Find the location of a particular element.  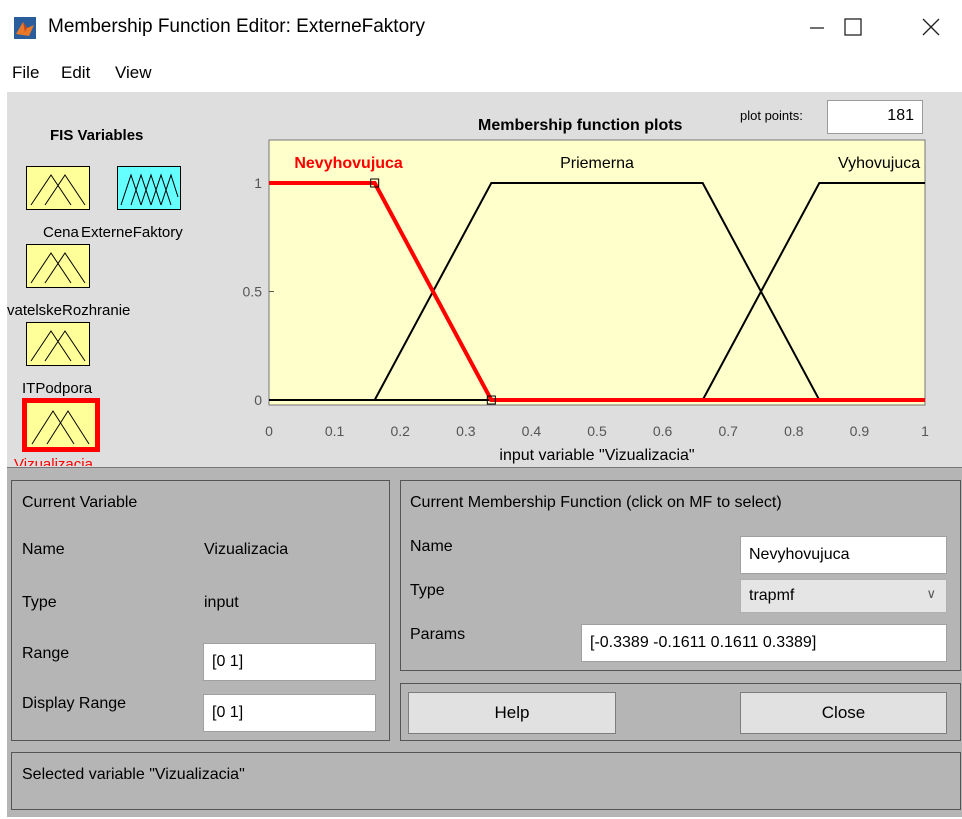

x-tick-label: 0.2 is located at coordinates (400, 431).